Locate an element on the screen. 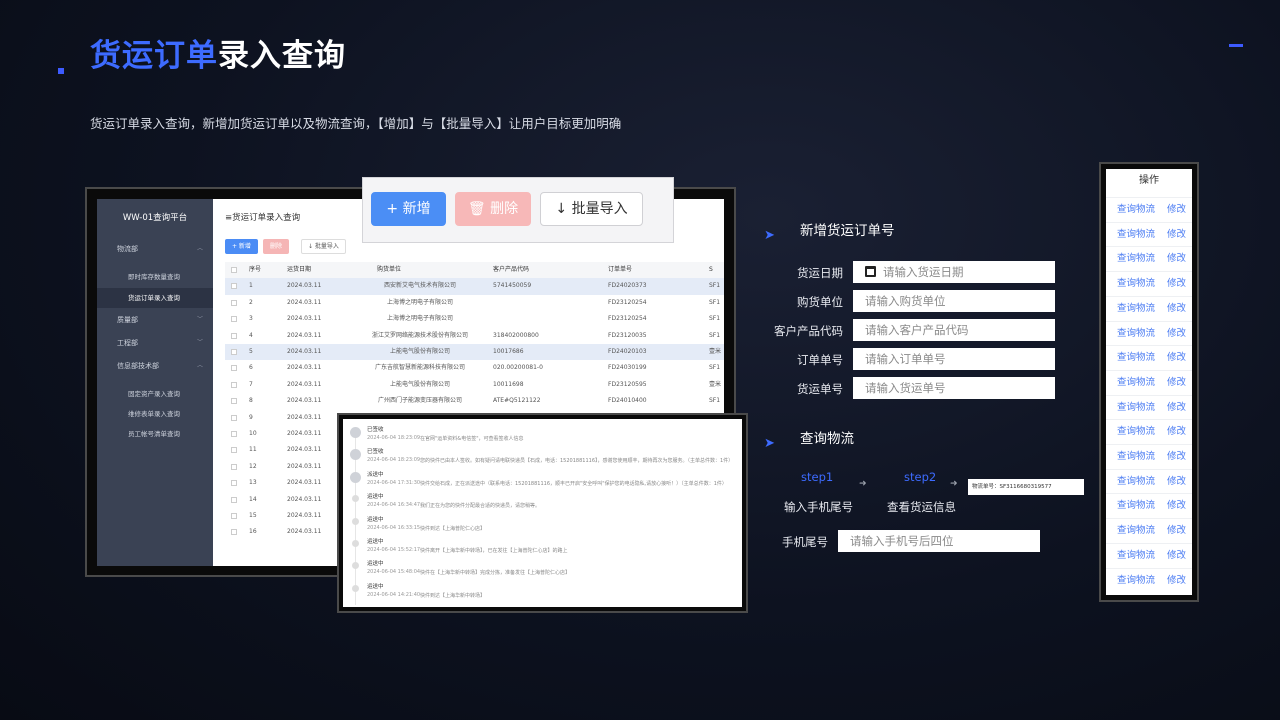 This screenshot has height=720, width=1280. table-cell: FD24030199 is located at coordinates (627, 368).